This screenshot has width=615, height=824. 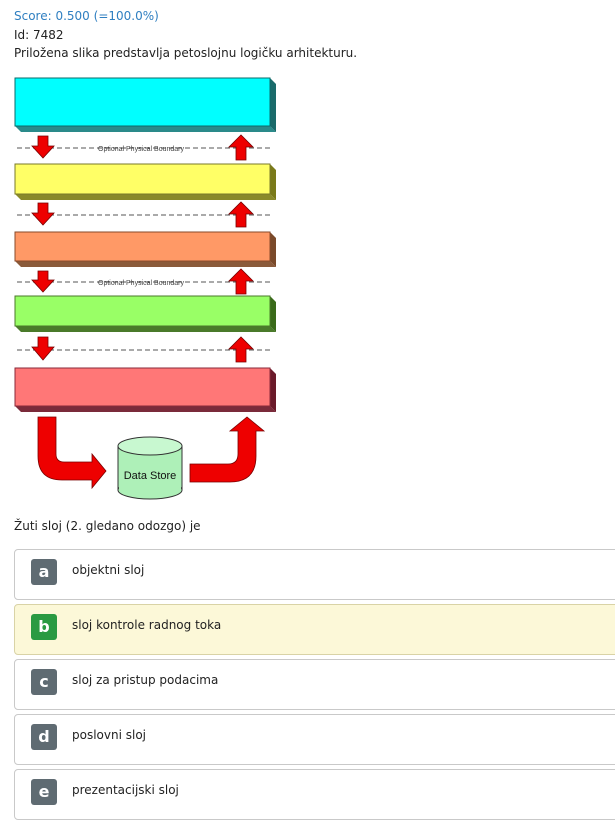 What do you see at coordinates (314, 574) in the screenshot?
I see `answer-option-a: a objektni sloj` at bounding box center [314, 574].